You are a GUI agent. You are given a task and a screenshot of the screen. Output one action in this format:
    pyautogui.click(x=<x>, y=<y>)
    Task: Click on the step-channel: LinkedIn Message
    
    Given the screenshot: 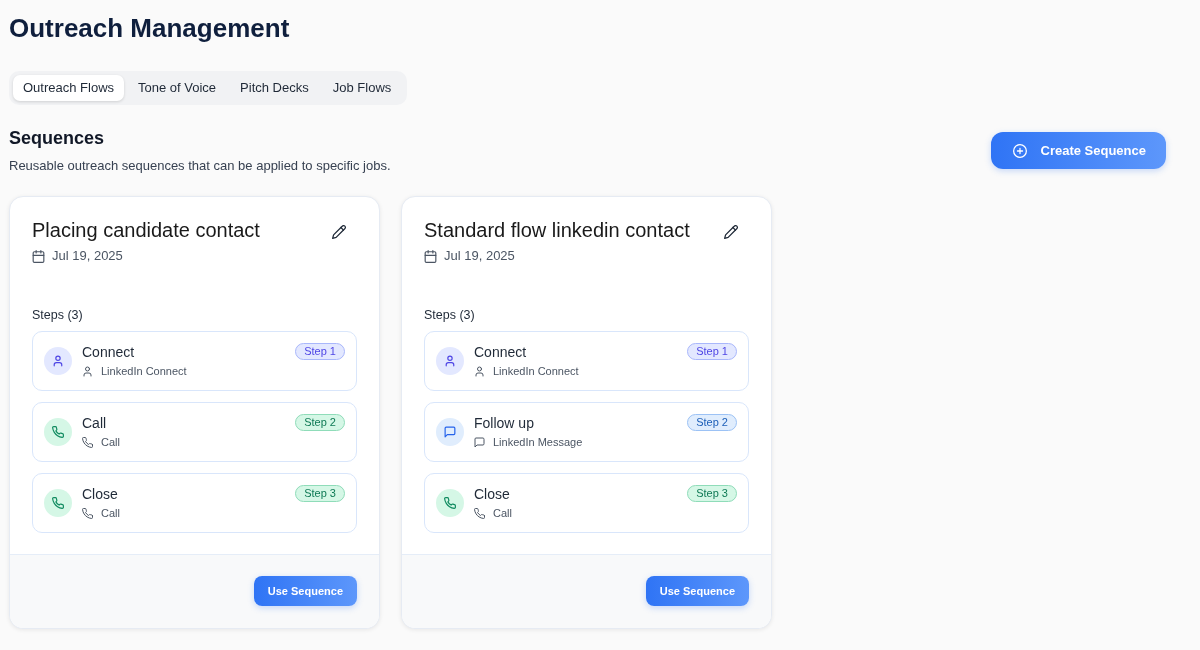 What is the action you would take?
    pyautogui.click(x=538, y=442)
    